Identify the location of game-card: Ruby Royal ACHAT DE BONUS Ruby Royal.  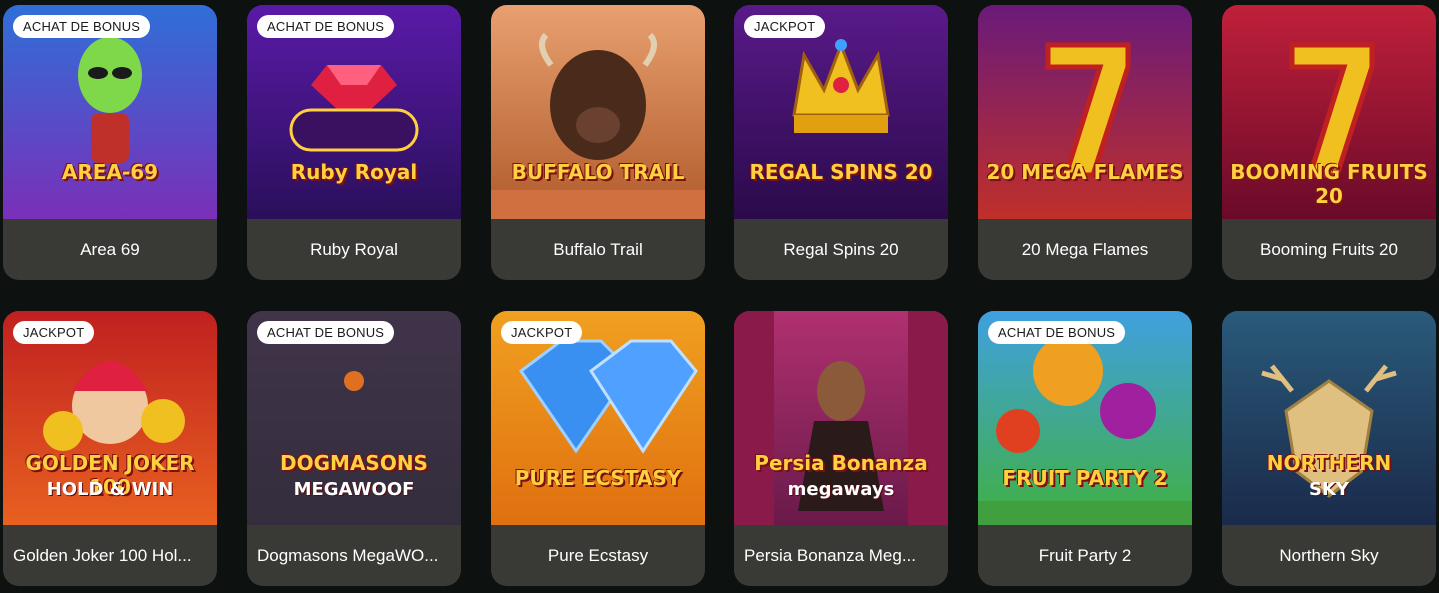
(354, 142).